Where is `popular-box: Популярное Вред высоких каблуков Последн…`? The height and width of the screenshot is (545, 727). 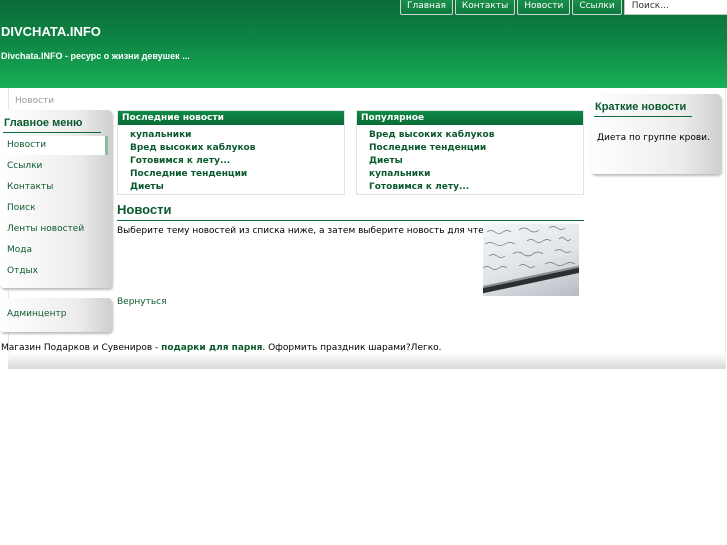 popular-box: Популярное Вред высоких каблуков Последн… is located at coordinates (470, 152).